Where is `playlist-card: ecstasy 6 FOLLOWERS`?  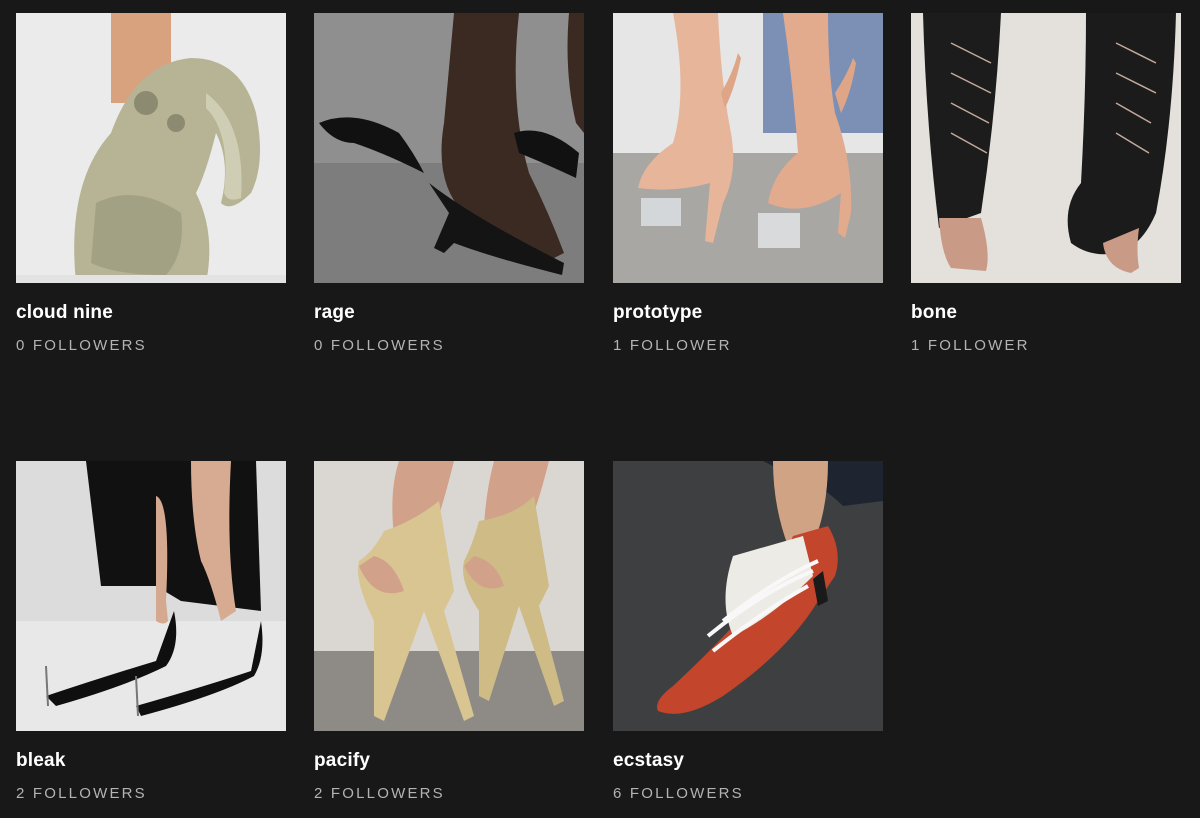 playlist-card: ecstasy 6 FOLLOWERS is located at coordinates (748, 632).